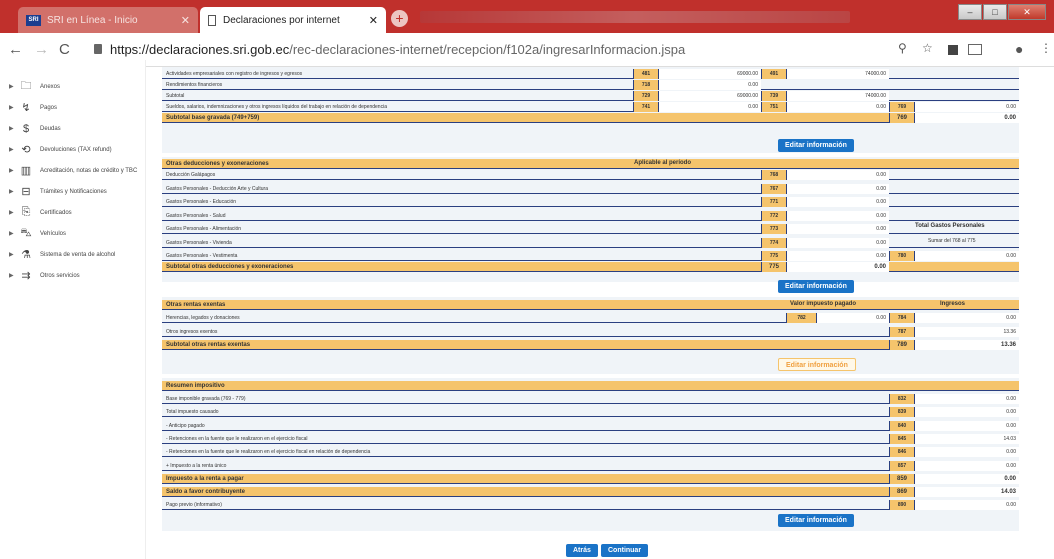  What do you see at coordinates (64, 49) in the screenshot?
I see `reload-icon: C` at bounding box center [64, 49].